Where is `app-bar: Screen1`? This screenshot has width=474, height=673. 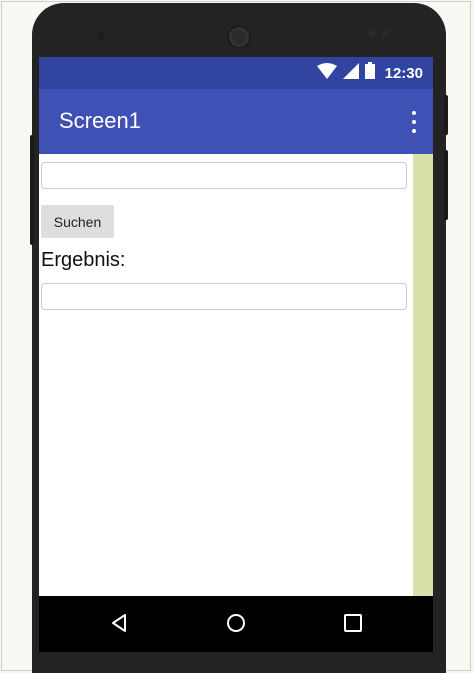
app-bar: Screen1 is located at coordinates (236, 121).